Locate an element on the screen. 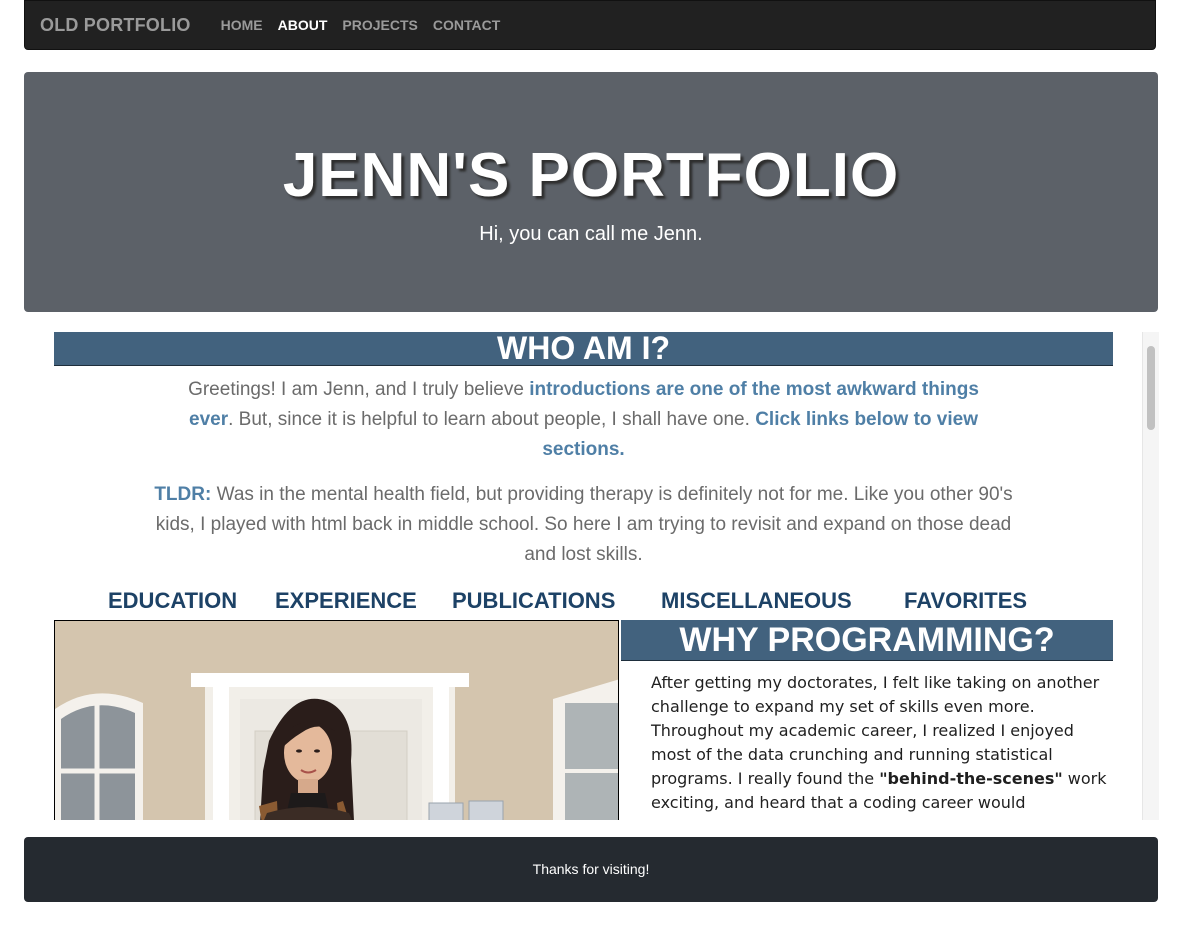 The image size is (1183, 926). nav-about: ABOUT is located at coordinates (303, 25).